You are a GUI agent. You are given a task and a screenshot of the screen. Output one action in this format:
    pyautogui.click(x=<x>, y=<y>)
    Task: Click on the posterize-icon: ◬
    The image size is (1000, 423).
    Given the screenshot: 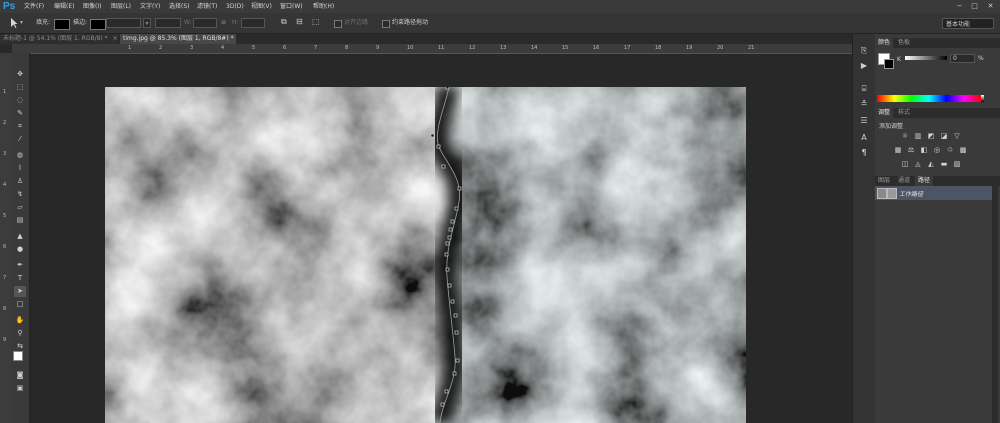 What is the action you would take?
    pyautogui.click(x=918, y=164)
    